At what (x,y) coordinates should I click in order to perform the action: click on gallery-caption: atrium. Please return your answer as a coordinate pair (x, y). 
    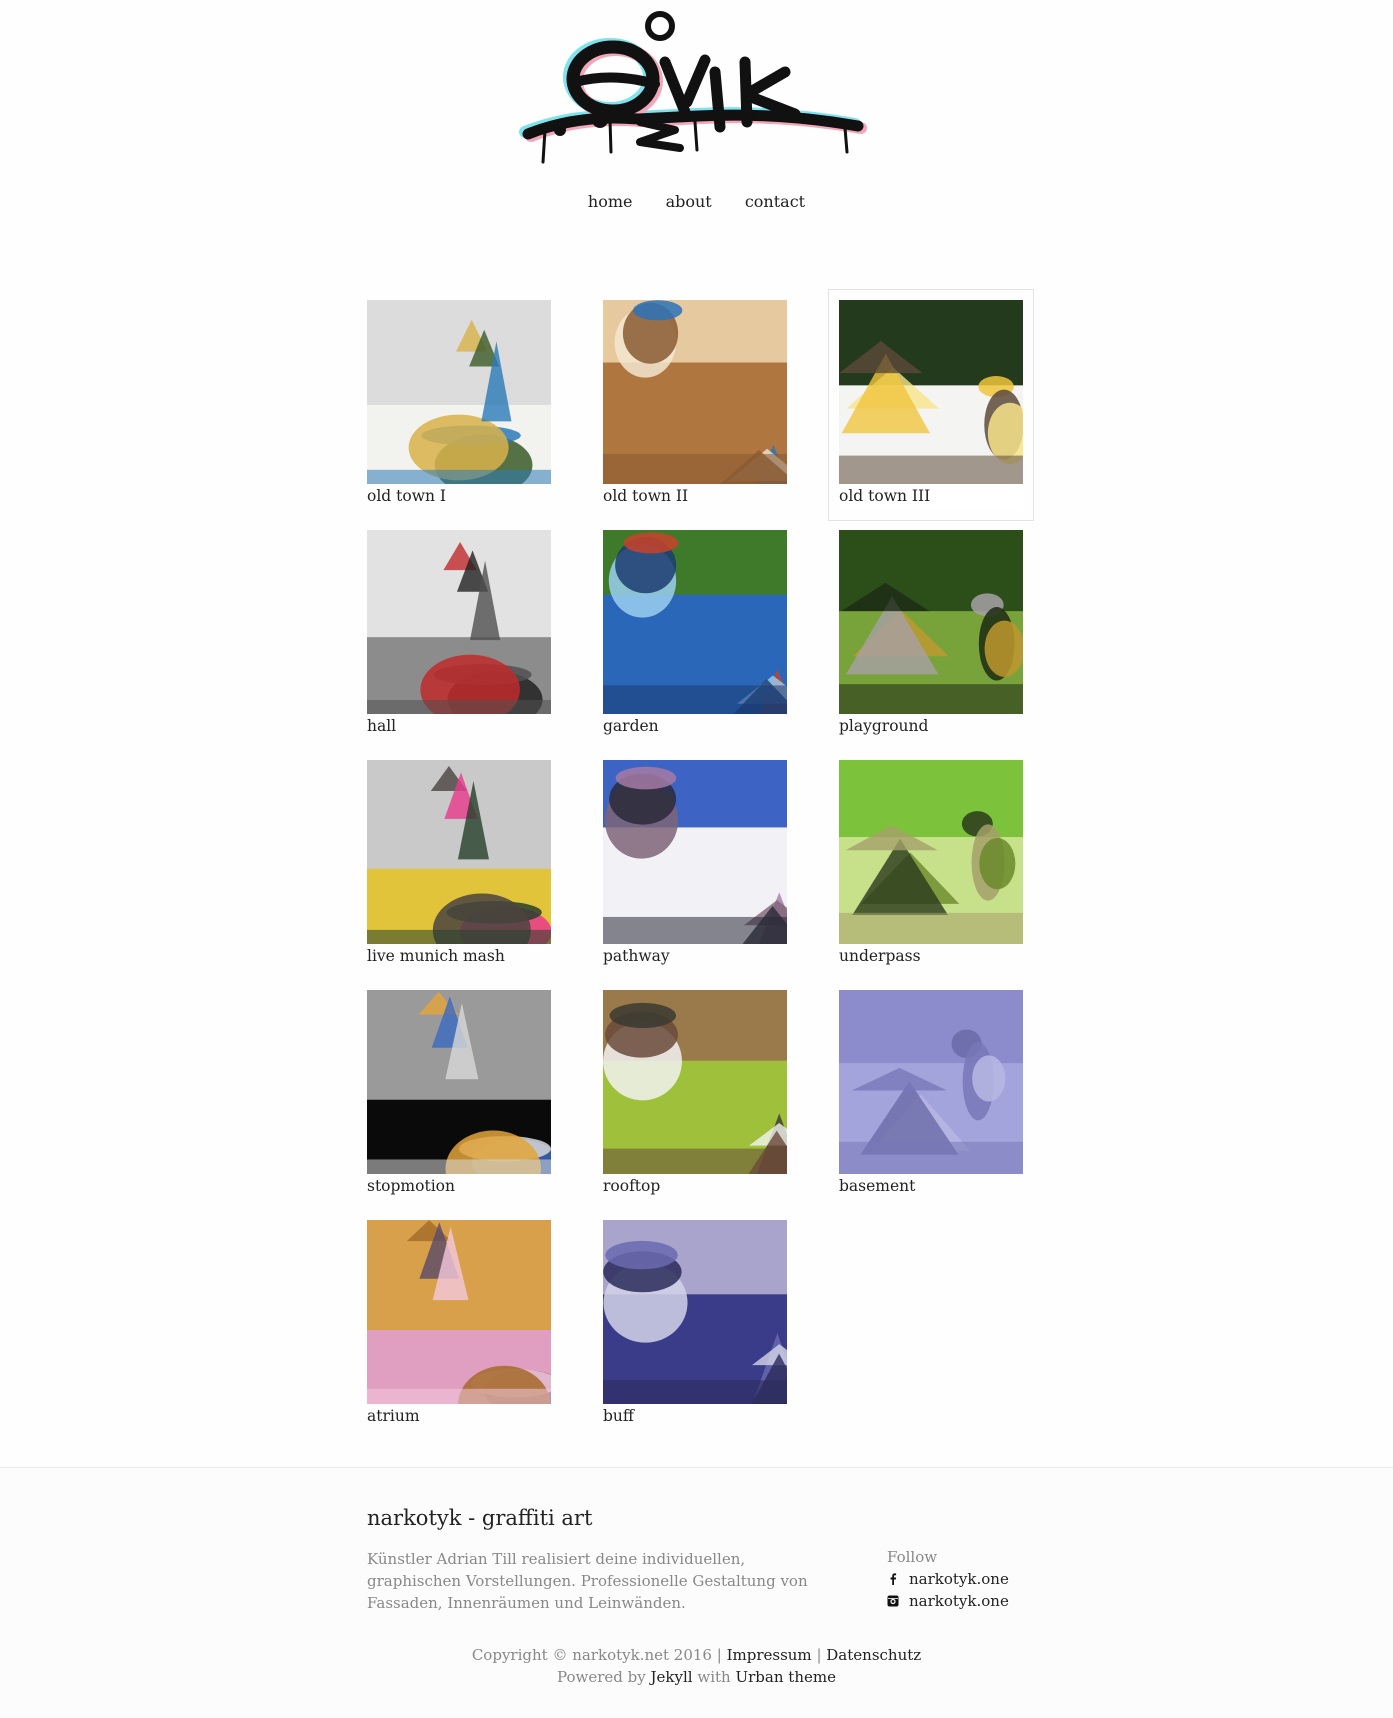
    Looking at the image, I should click on (459, 1416).